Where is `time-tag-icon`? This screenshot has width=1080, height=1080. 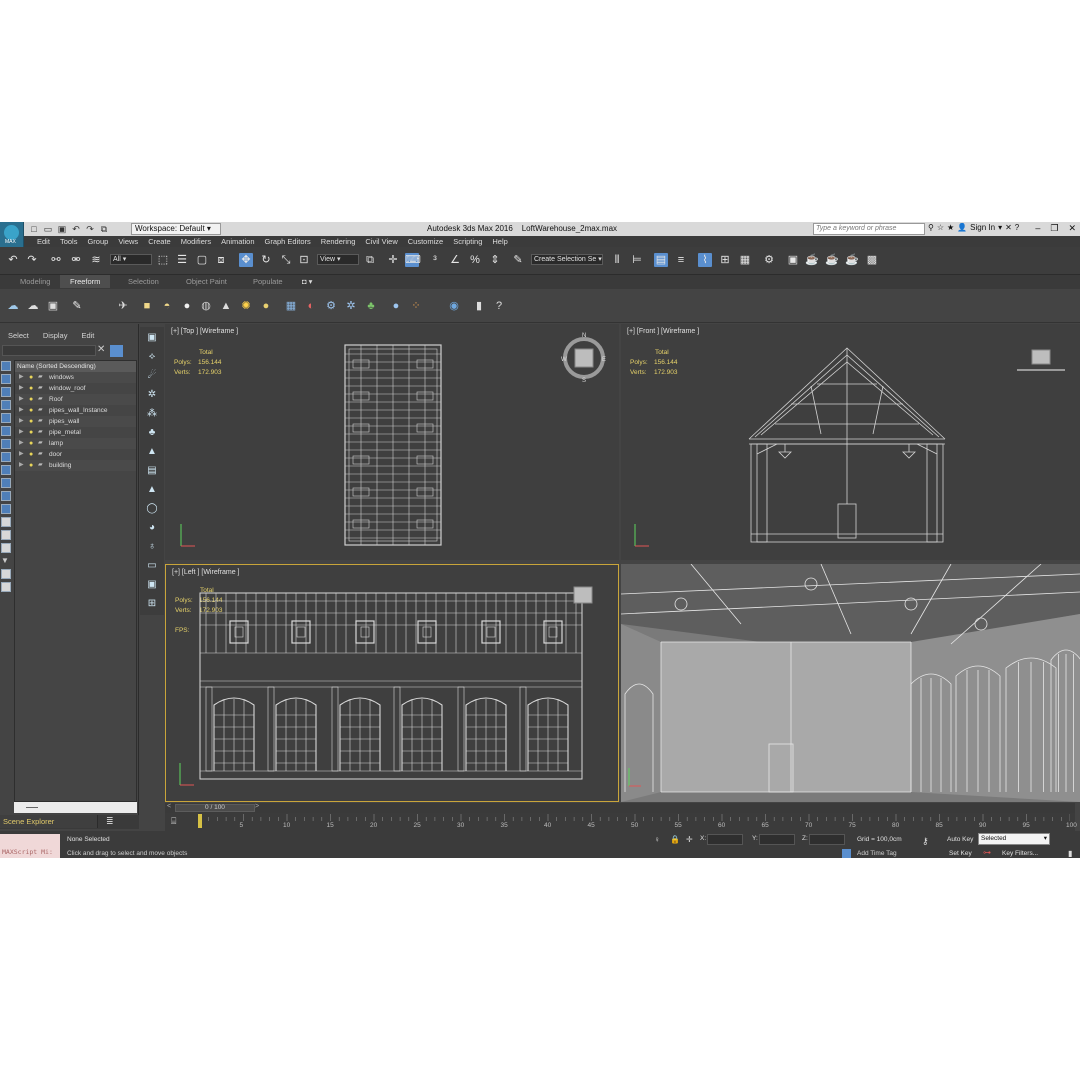 time-tag-icon is located at coordinates (846, 853).